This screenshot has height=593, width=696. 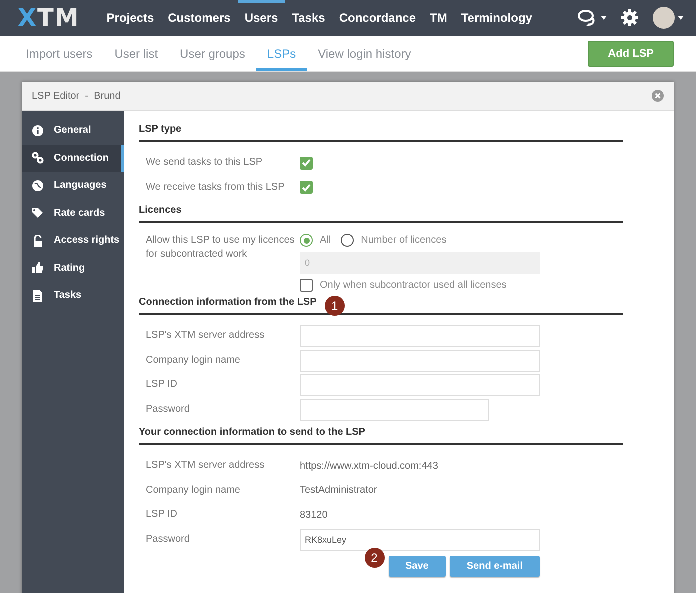 What do you see at coordinates (73, 296) in the screenshot?
I see `sidebar-item: Tasks` at bounding box center [73, 296].